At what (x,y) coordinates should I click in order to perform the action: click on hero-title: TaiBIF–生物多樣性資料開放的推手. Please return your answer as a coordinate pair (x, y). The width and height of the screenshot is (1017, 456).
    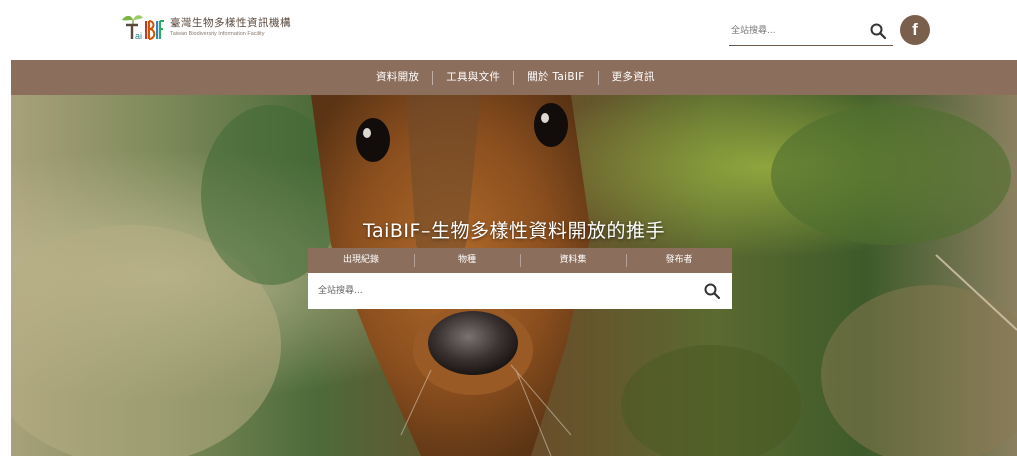
    Looking at the image, I should click on (514, 231).